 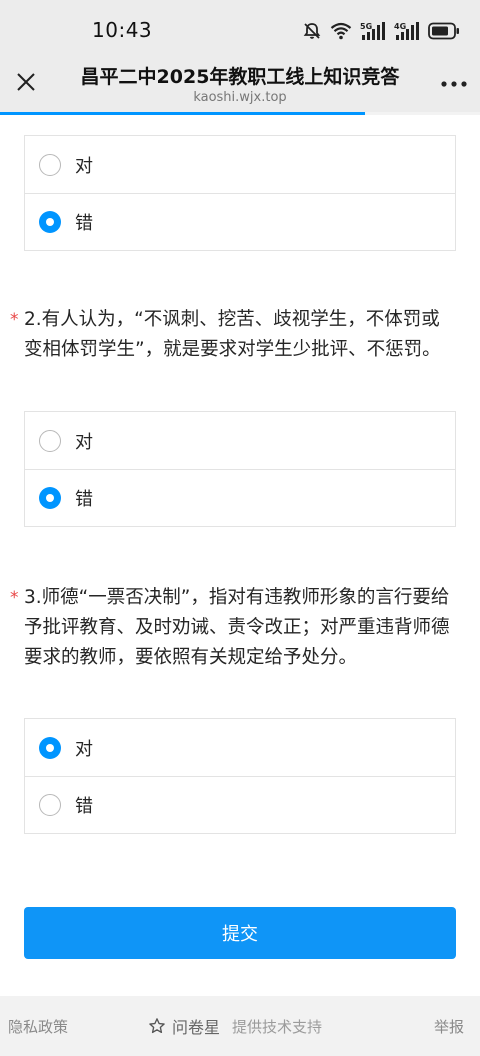 I want to click on signal-5g-icon: 5G, so click(x=372, y=31).